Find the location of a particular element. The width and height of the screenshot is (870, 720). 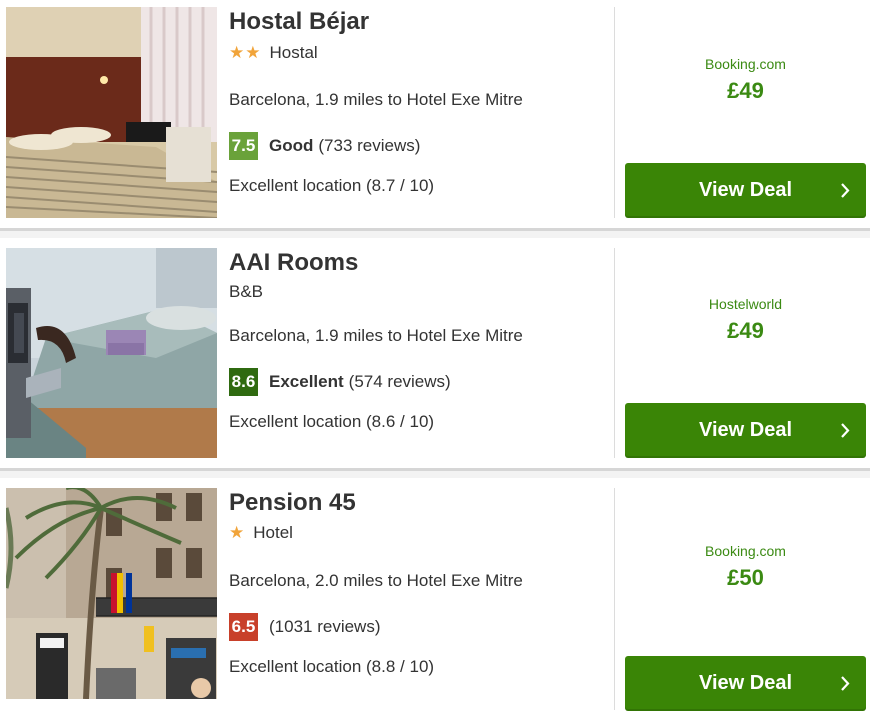

rating-label: Excellent is located at coordinates (306, 381).